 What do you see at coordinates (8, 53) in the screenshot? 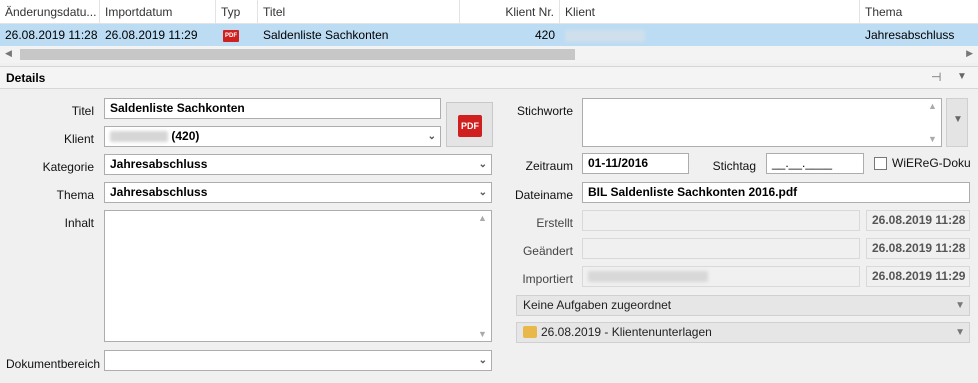
I see `scroll-left-icon: ◀` at bounding box center [8, 53].